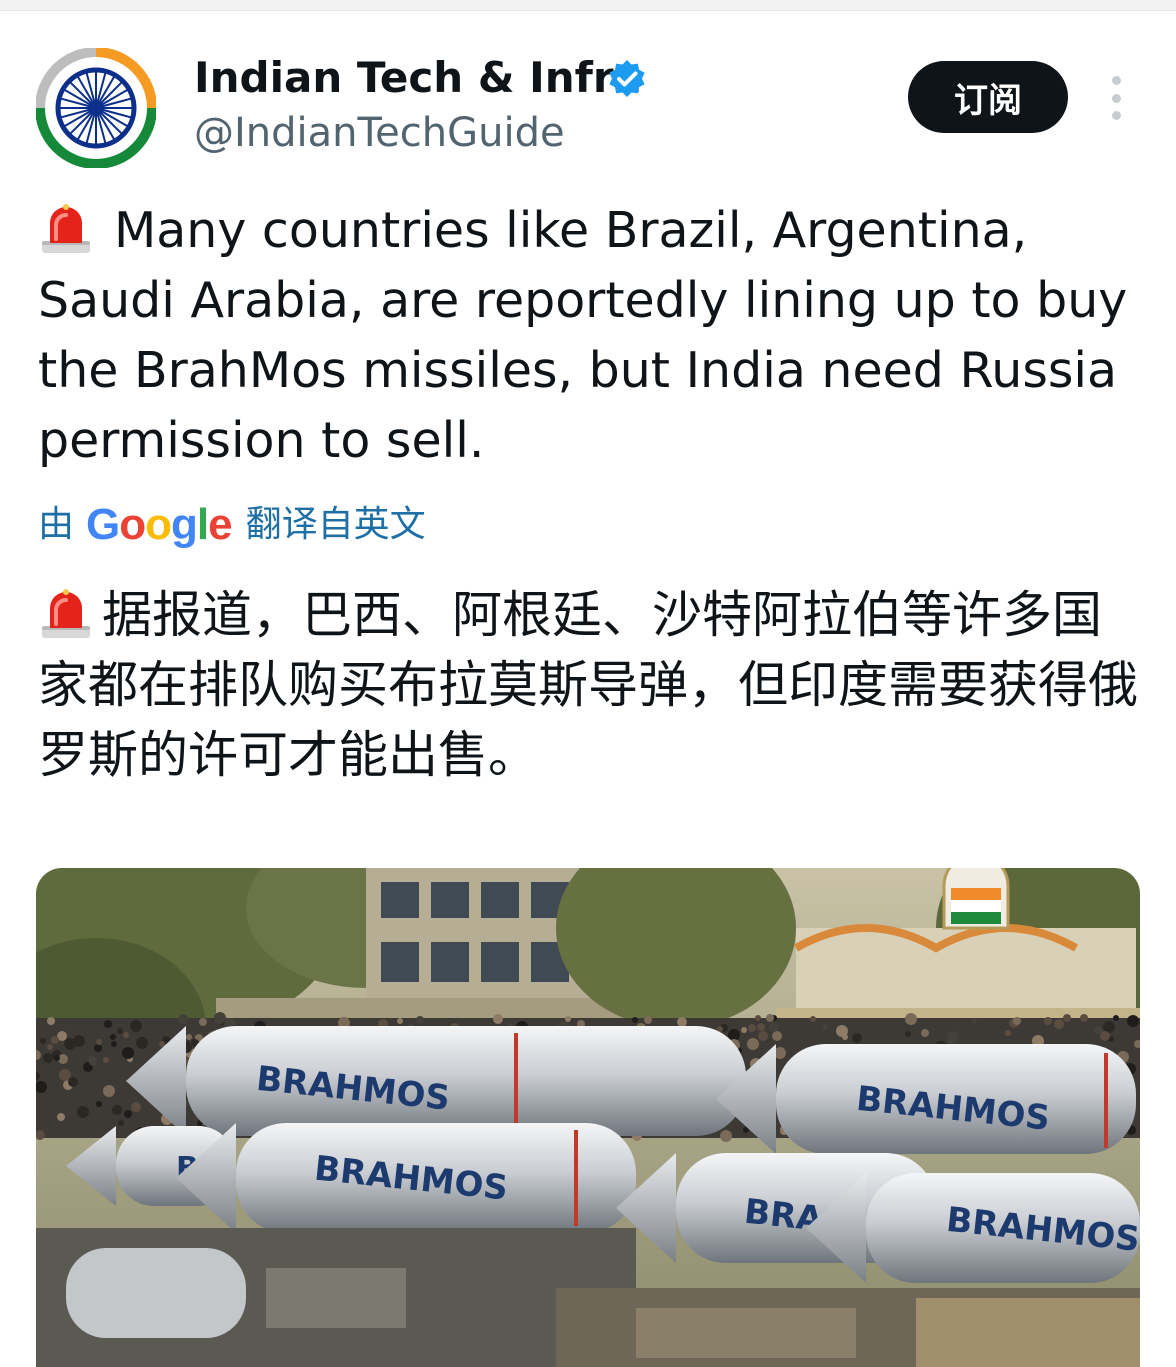 This screenshot has width=1176, height=1367. What do you see at coordinates (159, 524) in the screenshot?
I see `google-logo: Google` at bounding box center [159, 524].